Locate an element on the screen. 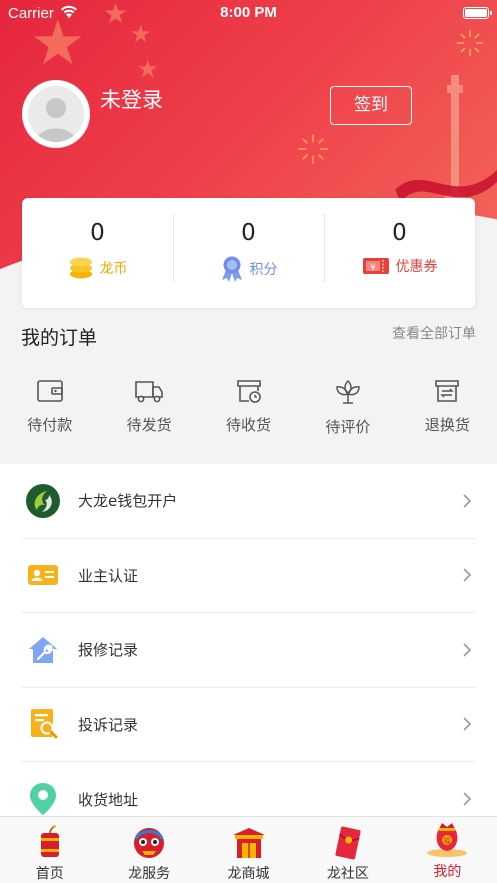 This screenshot has width=497, height=883. tab-mine: 福 我的 is located at coordinates (447, 850).